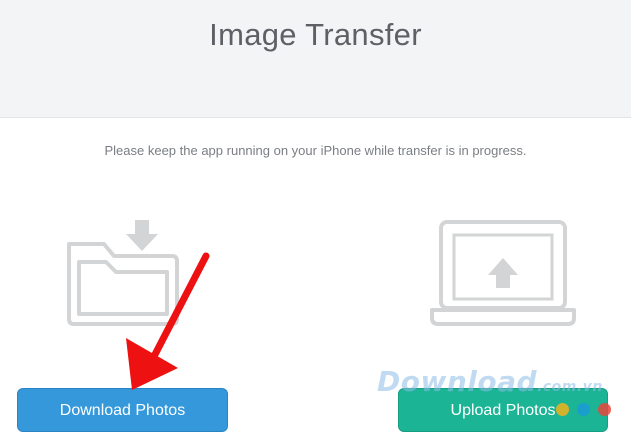  I want to click on watermark: Download.com.vn, so click(490, 381).